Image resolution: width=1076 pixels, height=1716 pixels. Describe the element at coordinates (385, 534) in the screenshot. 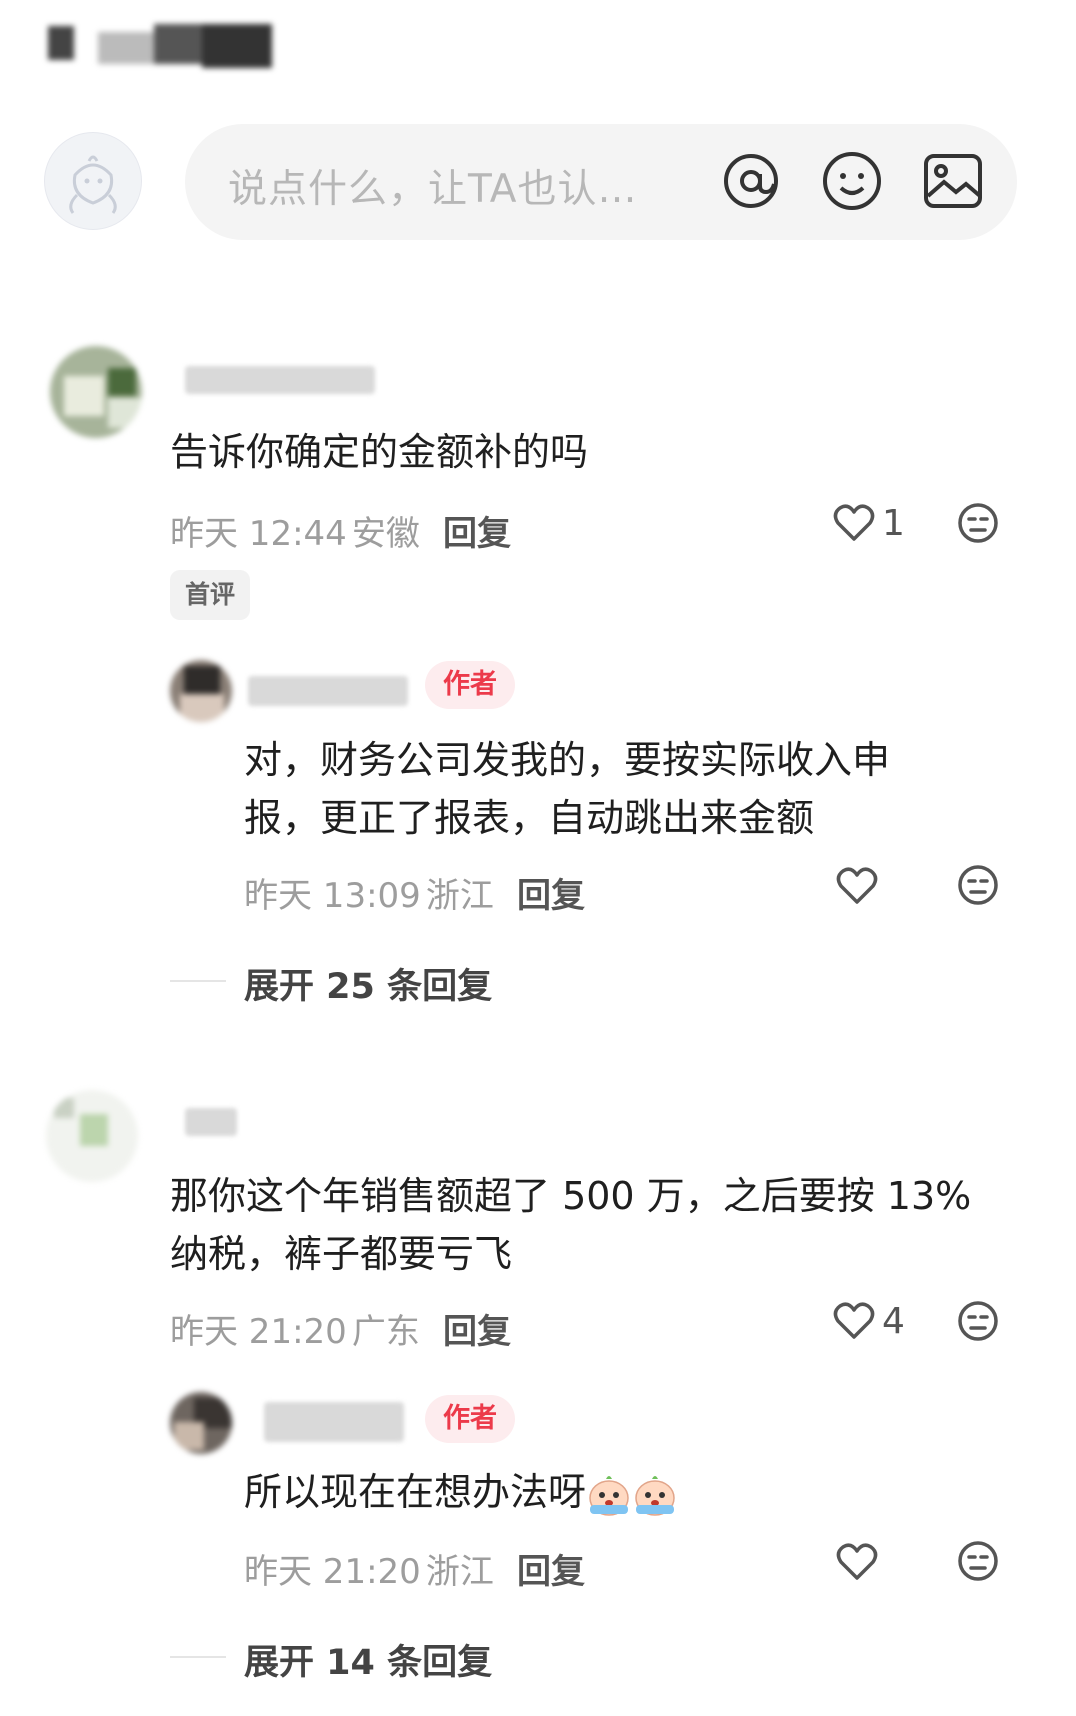

I see `comment-location: 安徽` at that location.